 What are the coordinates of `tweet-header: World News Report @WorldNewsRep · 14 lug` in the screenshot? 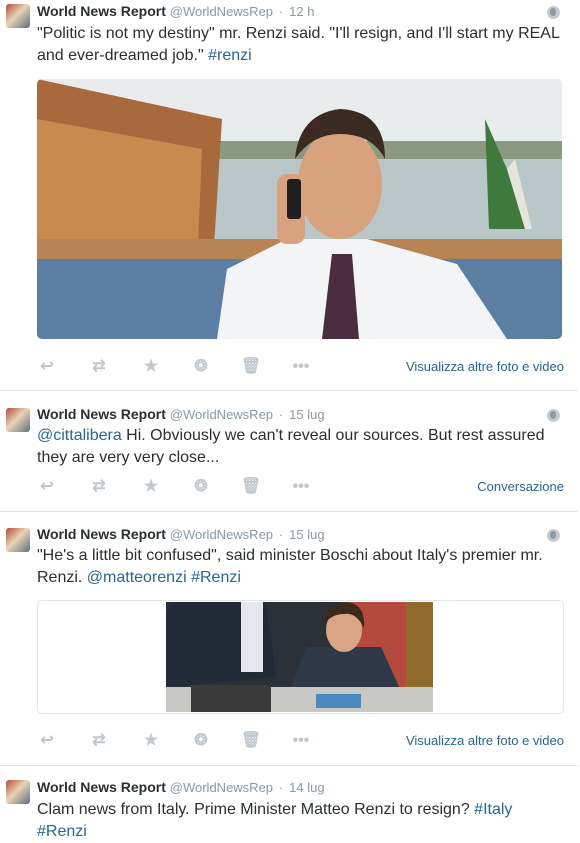 It's located at (181, 787).